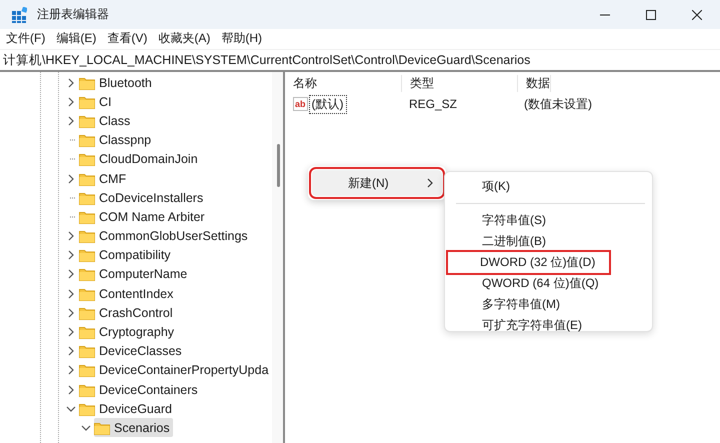 The image size is (720, 443). I want to click on maximize-icon, so click(651, 15).